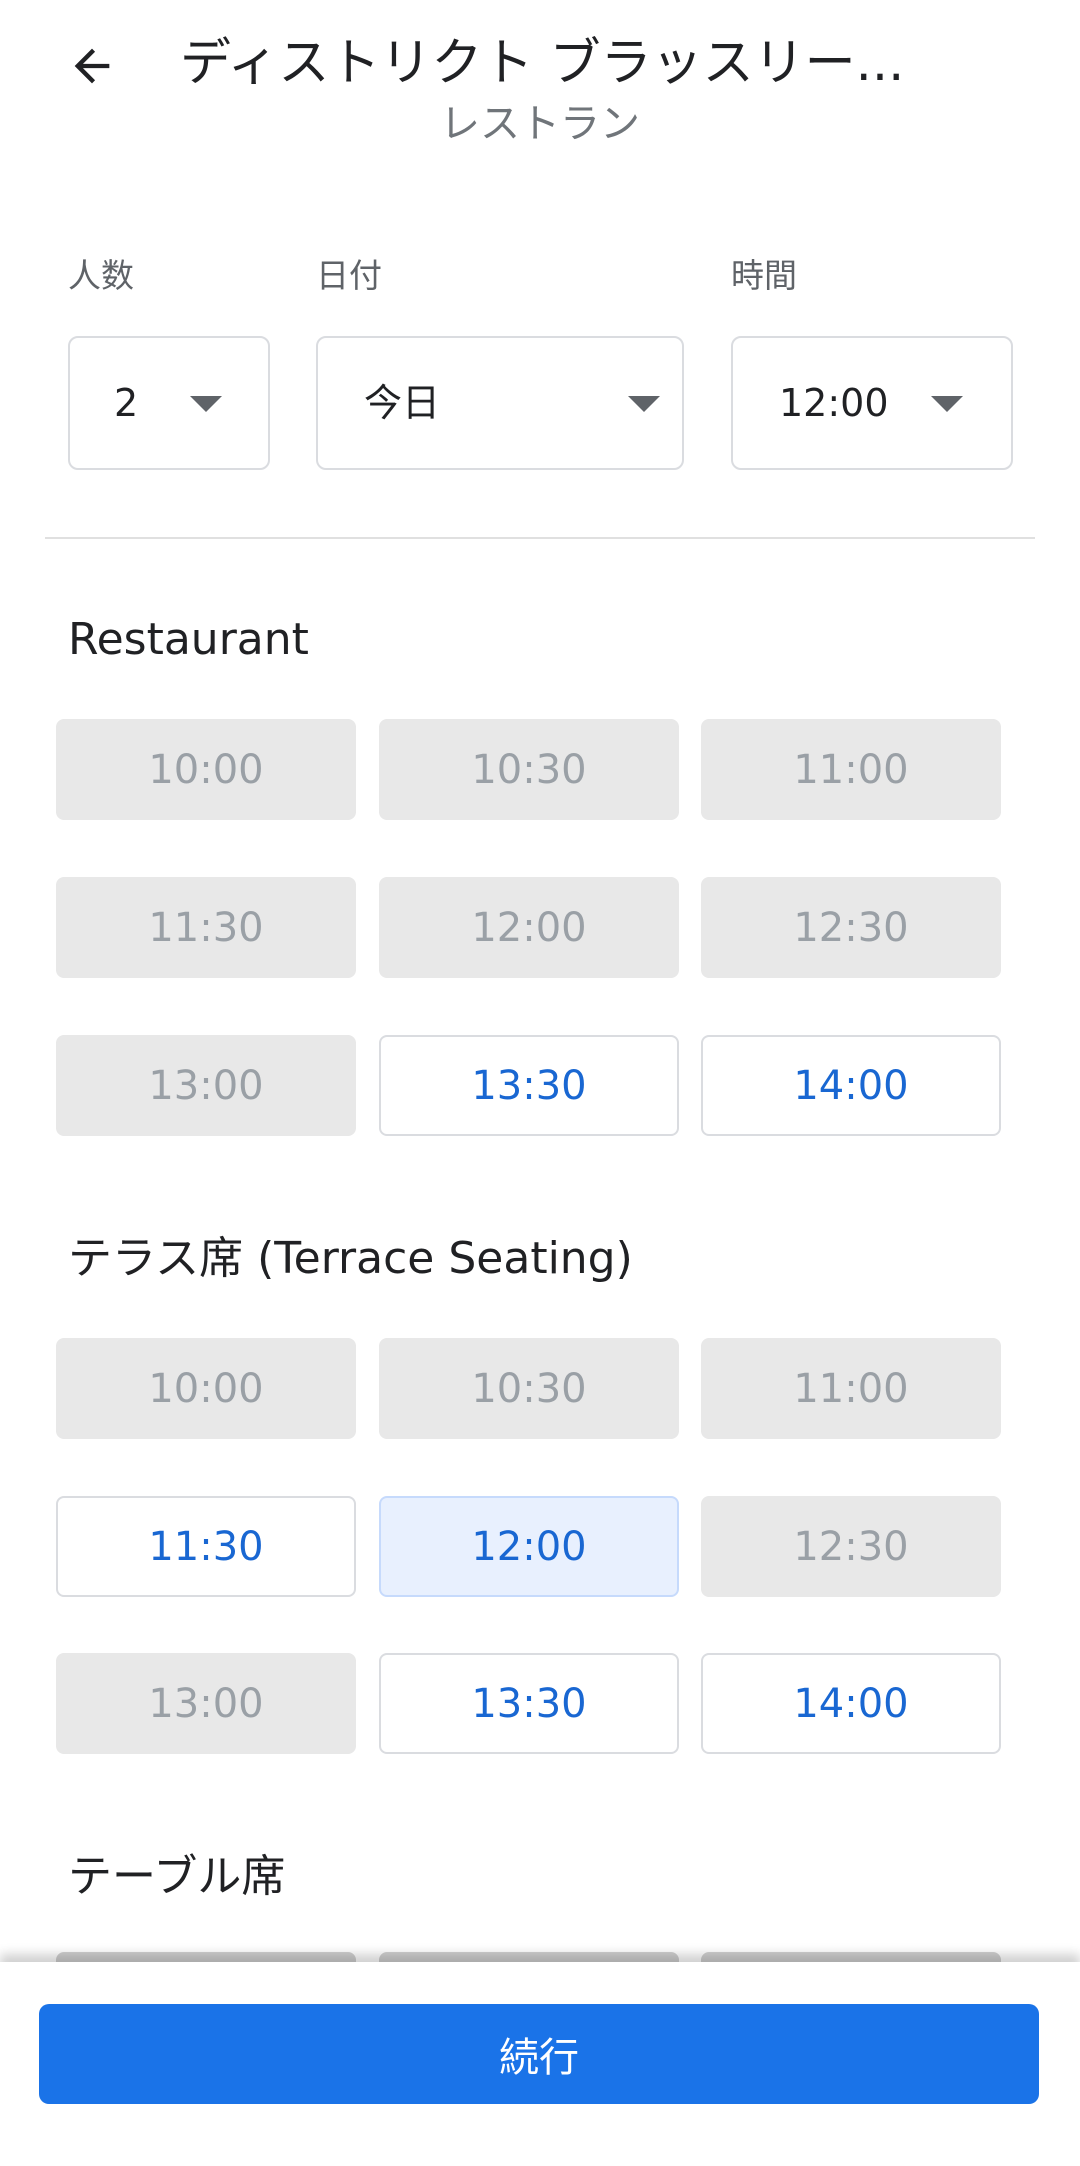 Image resolution: width=1080 pixels, height=2166 pixels. I want to click on divider, so click(540, 538).